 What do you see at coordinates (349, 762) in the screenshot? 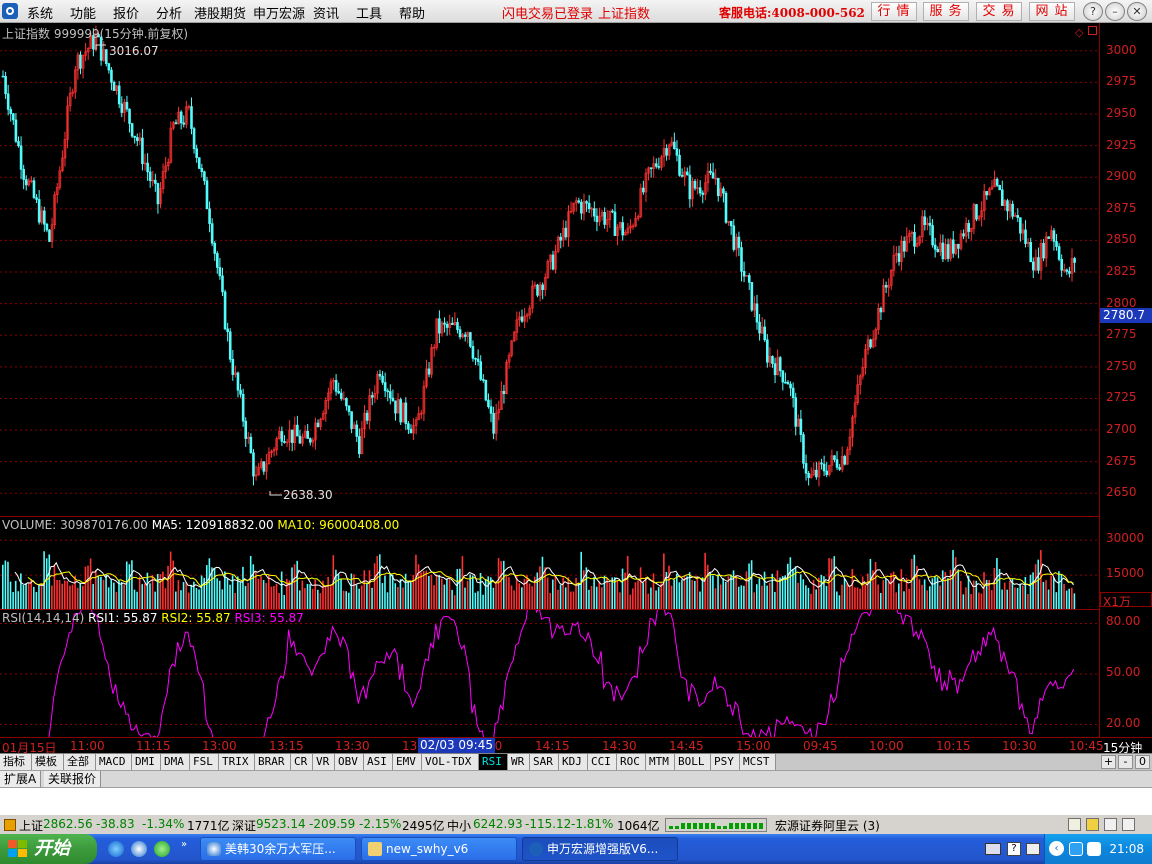
I see `indicator-tab-obv: OBV` at bounding box center [349, 762].